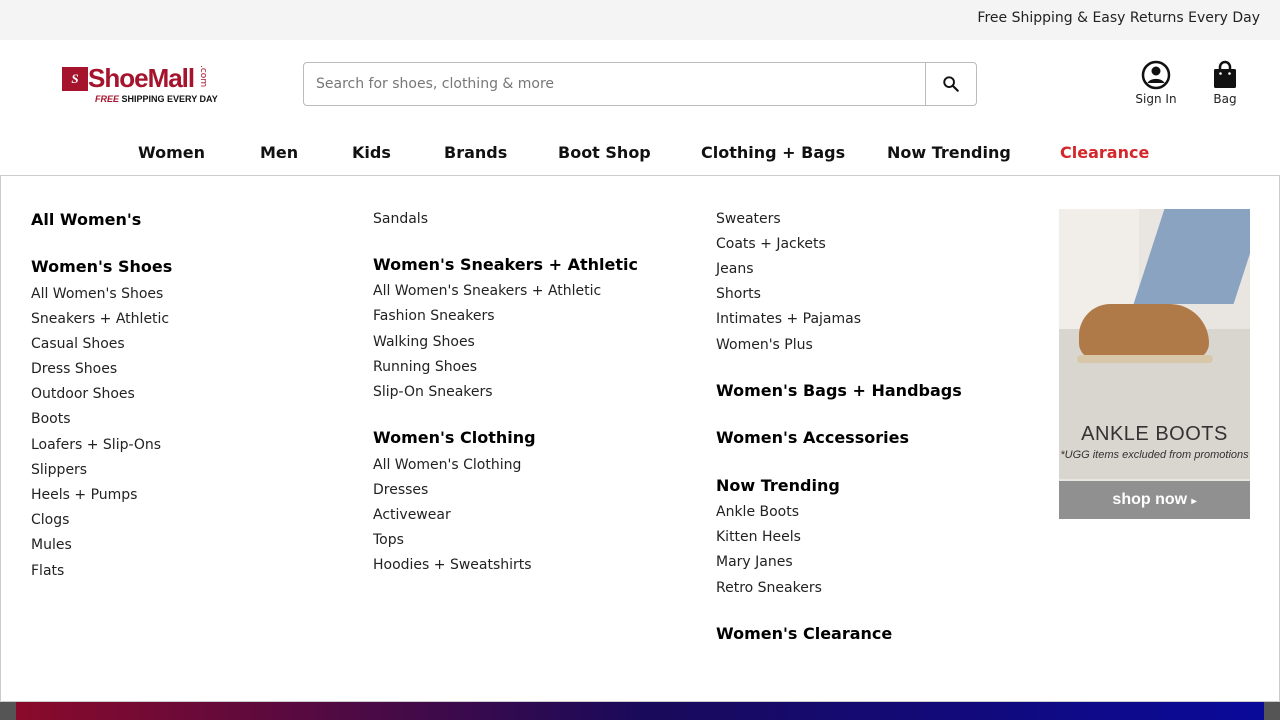  Describe the element at coordinates (434, 316) in the screenshot. I see `menu-link: Fashion Sneakers` at that location.